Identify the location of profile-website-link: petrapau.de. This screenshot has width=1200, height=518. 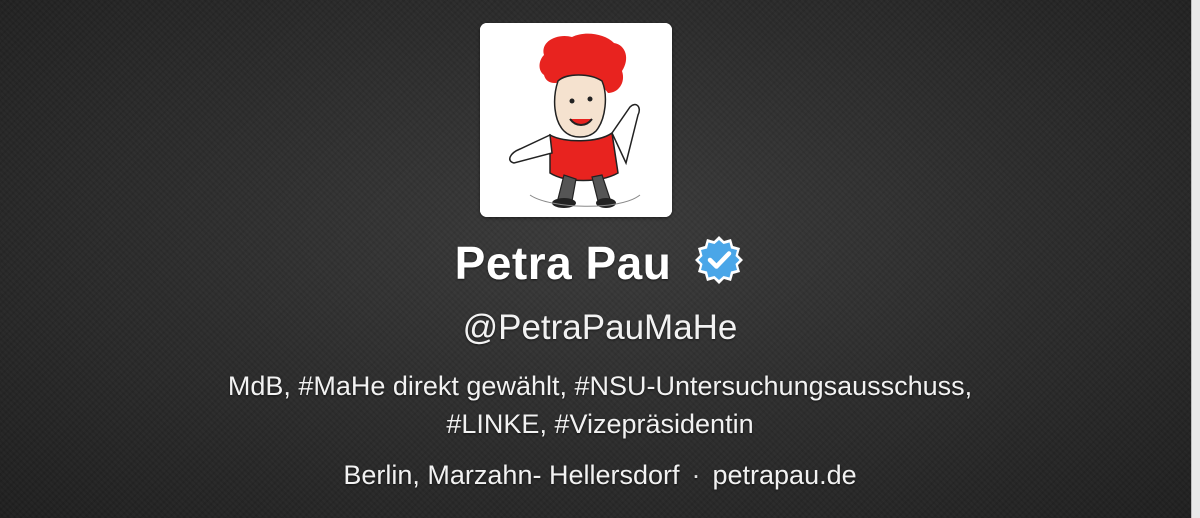
(785, 475).